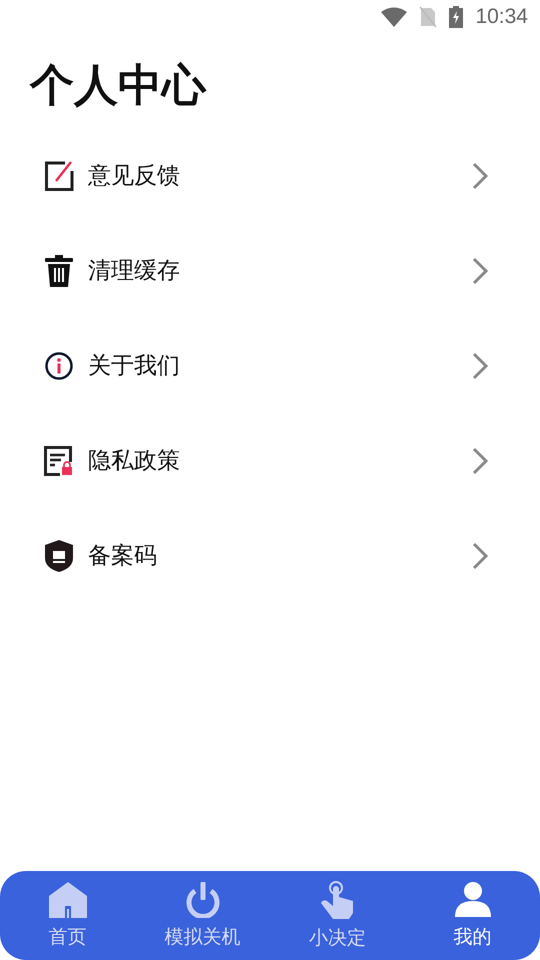 This screenshot has height=960, width=540. What do you see at coordinates (59, 175) in the screenshot?
I see `edit-icon` at bounding box center [59, 175].